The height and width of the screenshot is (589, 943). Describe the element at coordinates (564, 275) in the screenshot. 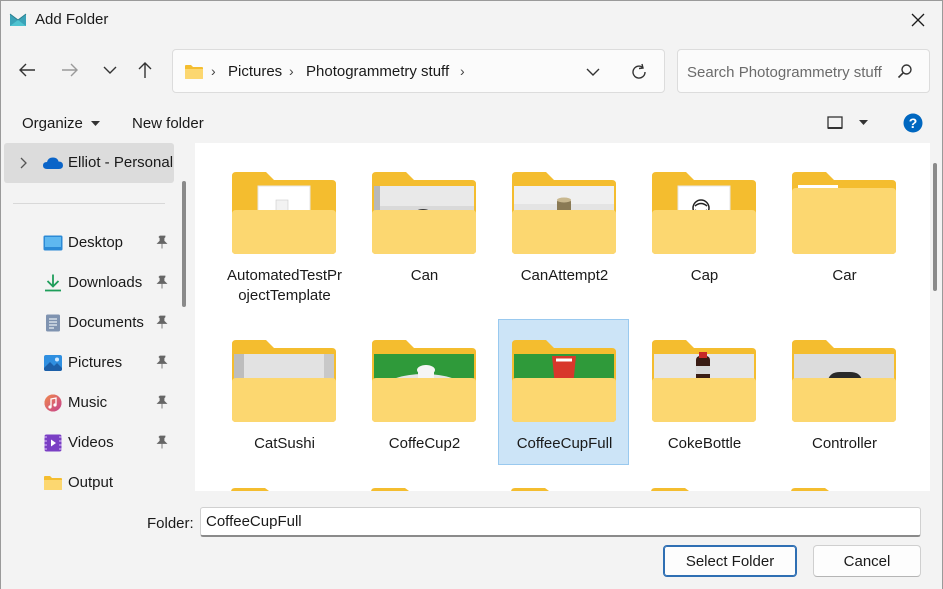

I see `folder-name: CanAttempt2` at that location.